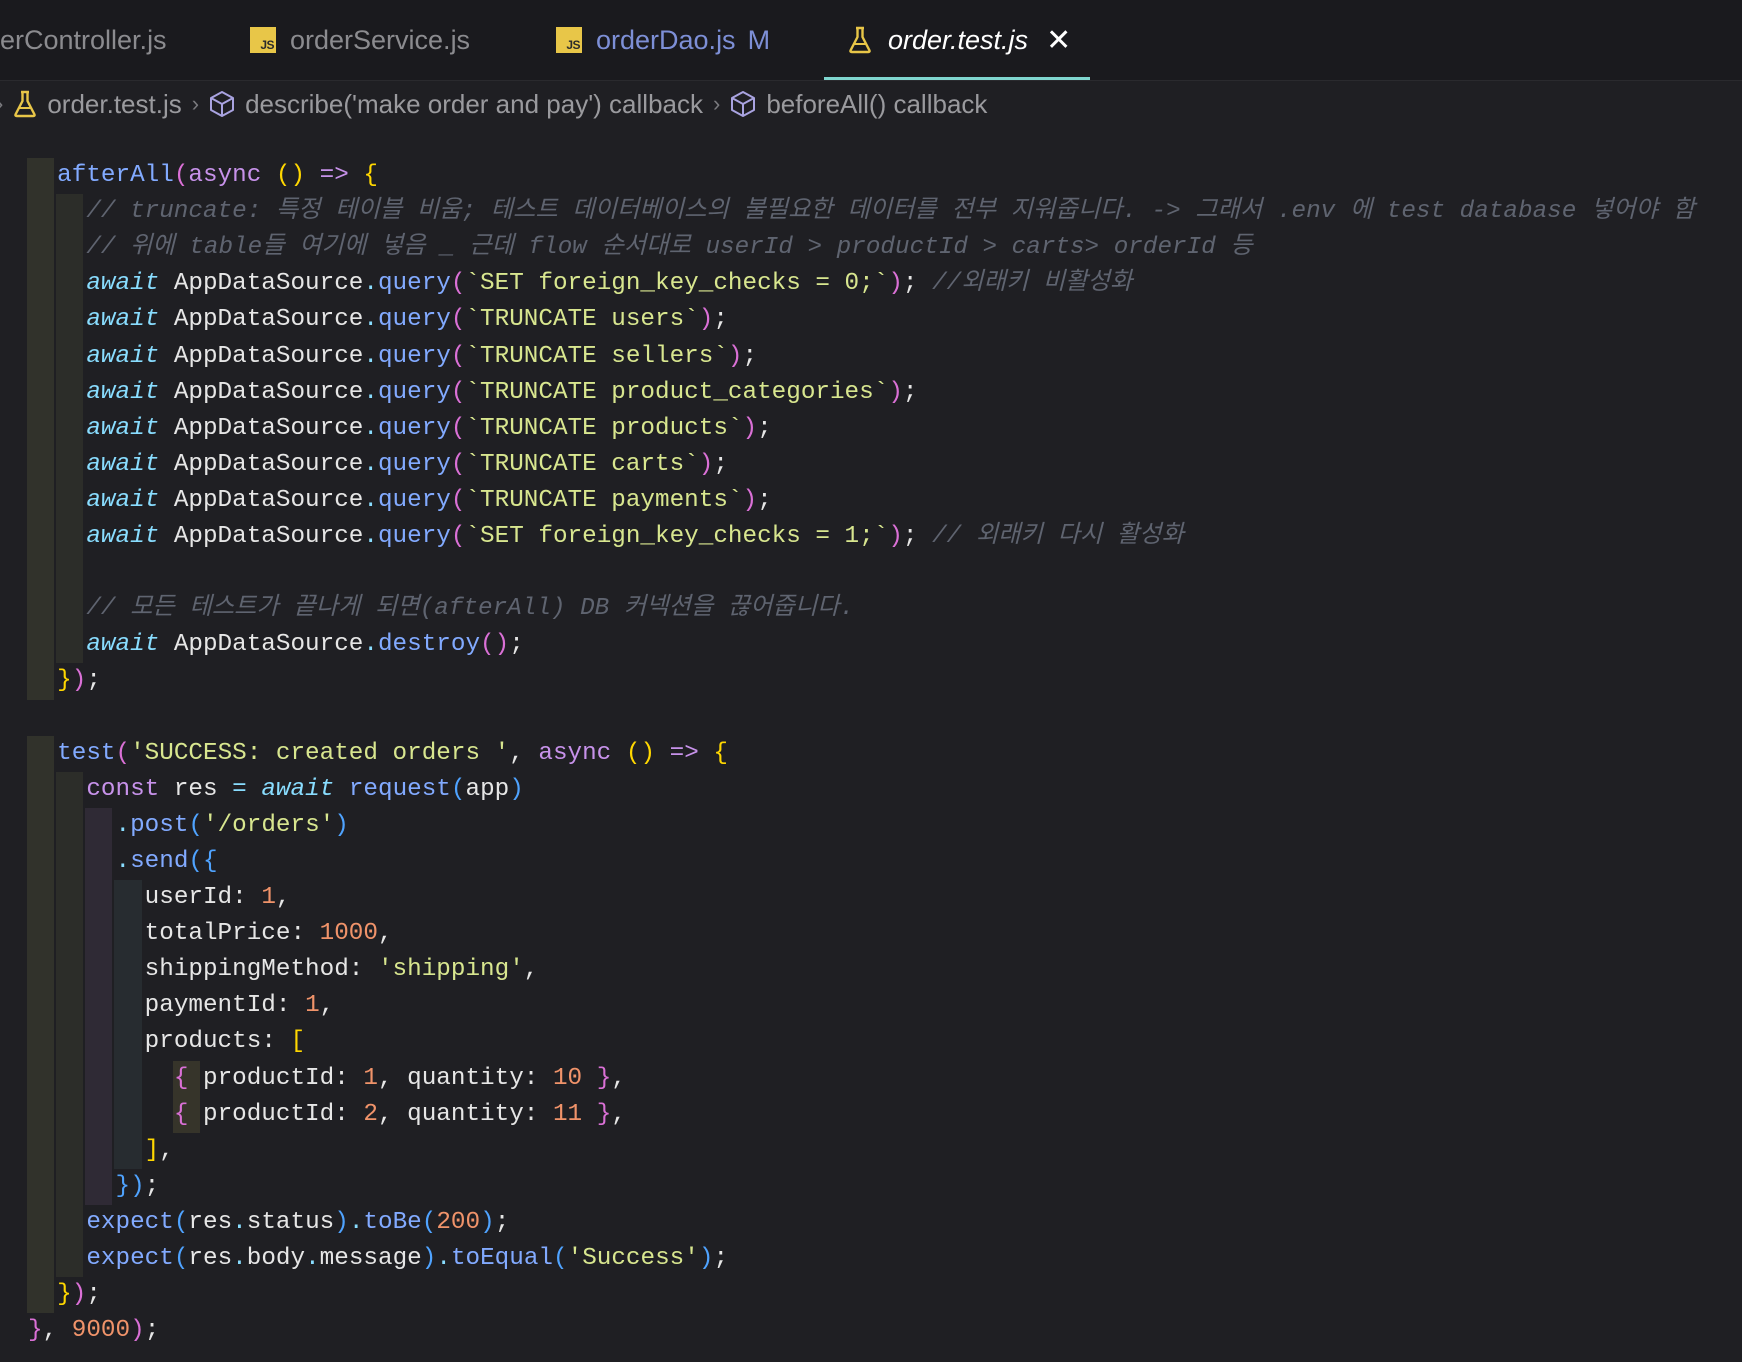 The width and height of the screenshot is (1742, 1362). What do you see at coordinates (269, 825) in the screenshot?
I see `code-token: '/orders'` at bounding box center [269, 825].